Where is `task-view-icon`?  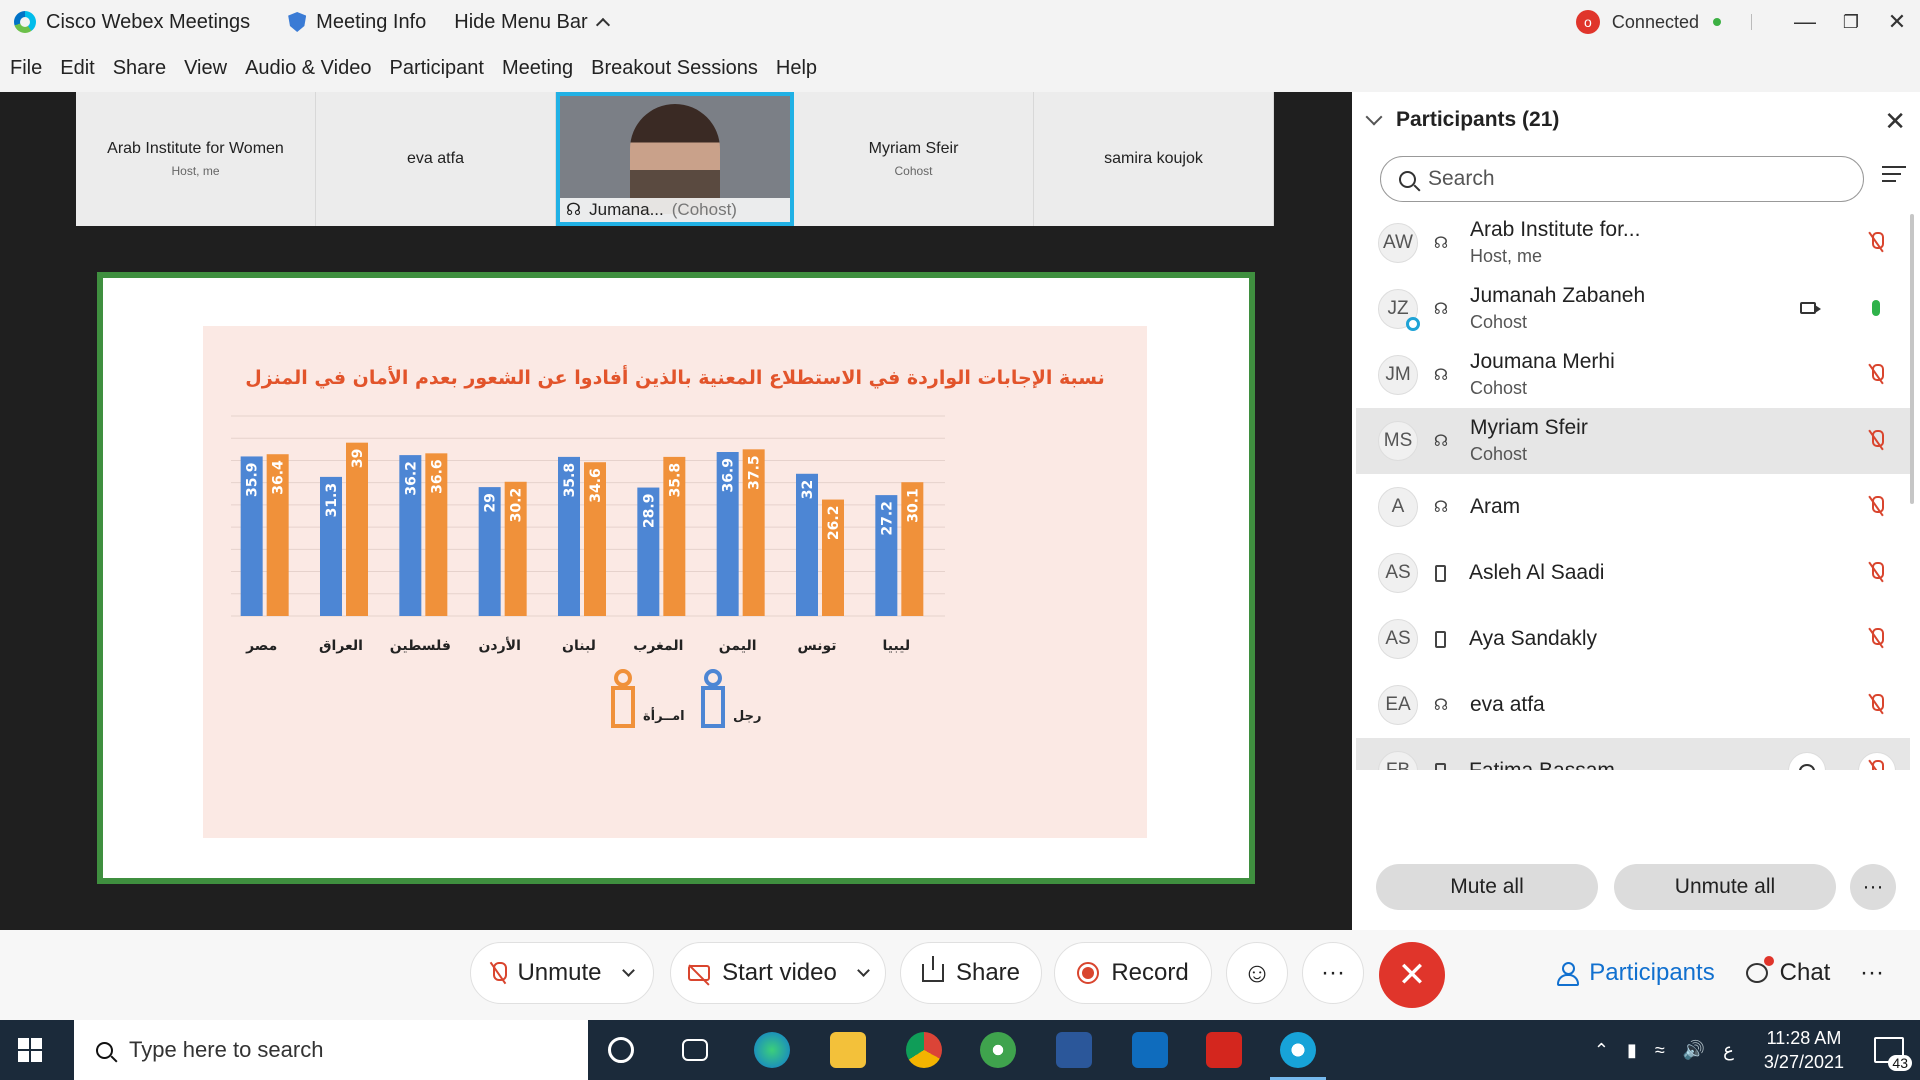
task-view-icon is located at coordinates (695, 1050).